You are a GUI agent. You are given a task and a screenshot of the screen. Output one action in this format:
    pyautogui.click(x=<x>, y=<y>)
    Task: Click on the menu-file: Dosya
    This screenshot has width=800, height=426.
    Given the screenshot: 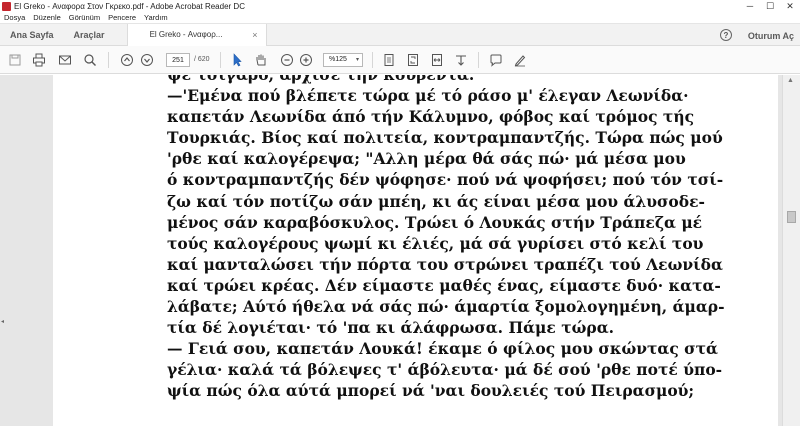 What is the action you would take?
    pyautogui.click(x=14, y=17)
    